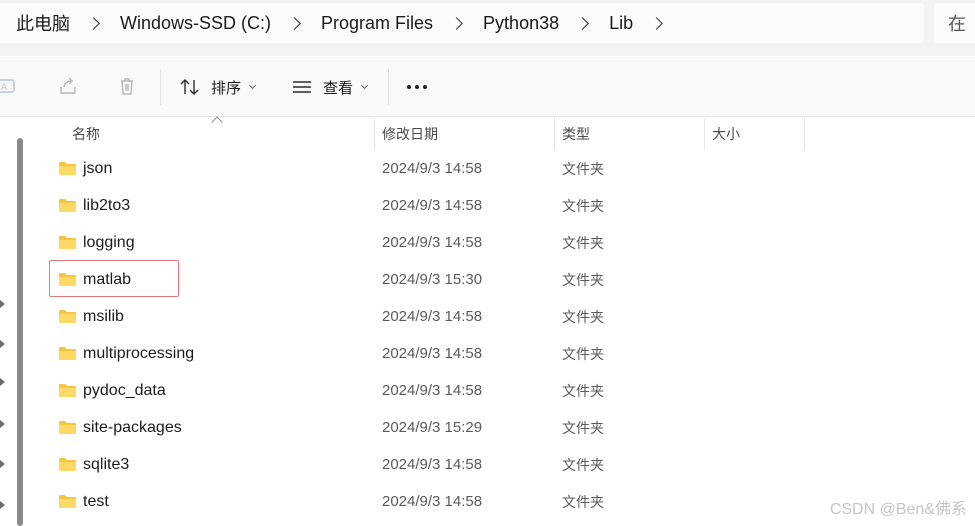 The image size is (975, 526). Describe the element at coordinates (503, 168) in the screenshot. I see `file-row: json 2024/9/3 14:58 文件夹` at that location.